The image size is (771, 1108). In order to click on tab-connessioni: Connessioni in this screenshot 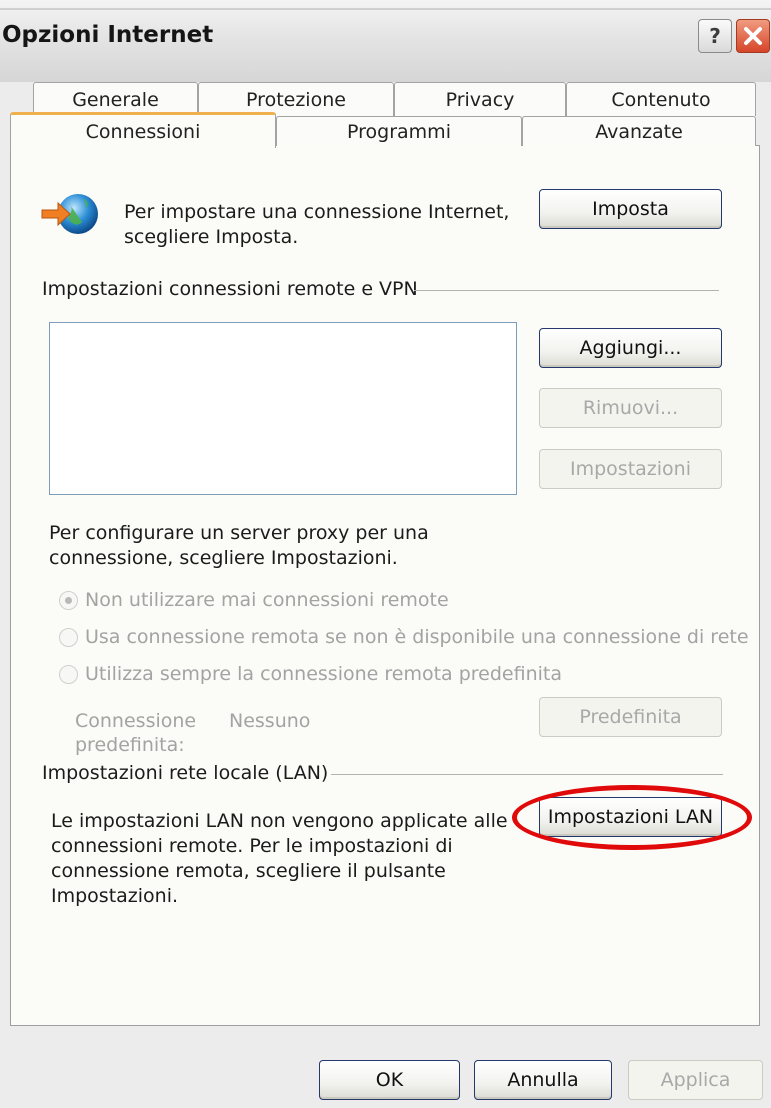, I will do `click(143, 130)`.